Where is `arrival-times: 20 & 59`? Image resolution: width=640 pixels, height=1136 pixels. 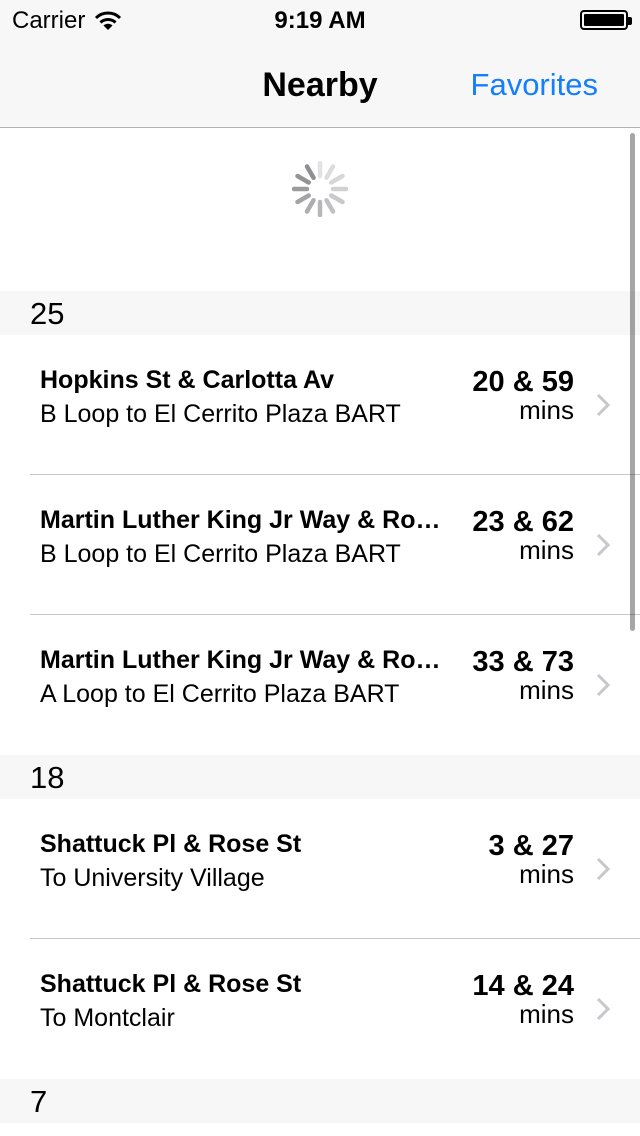
arrival-times: 20 & 59 is located at coordinates (523, 382).